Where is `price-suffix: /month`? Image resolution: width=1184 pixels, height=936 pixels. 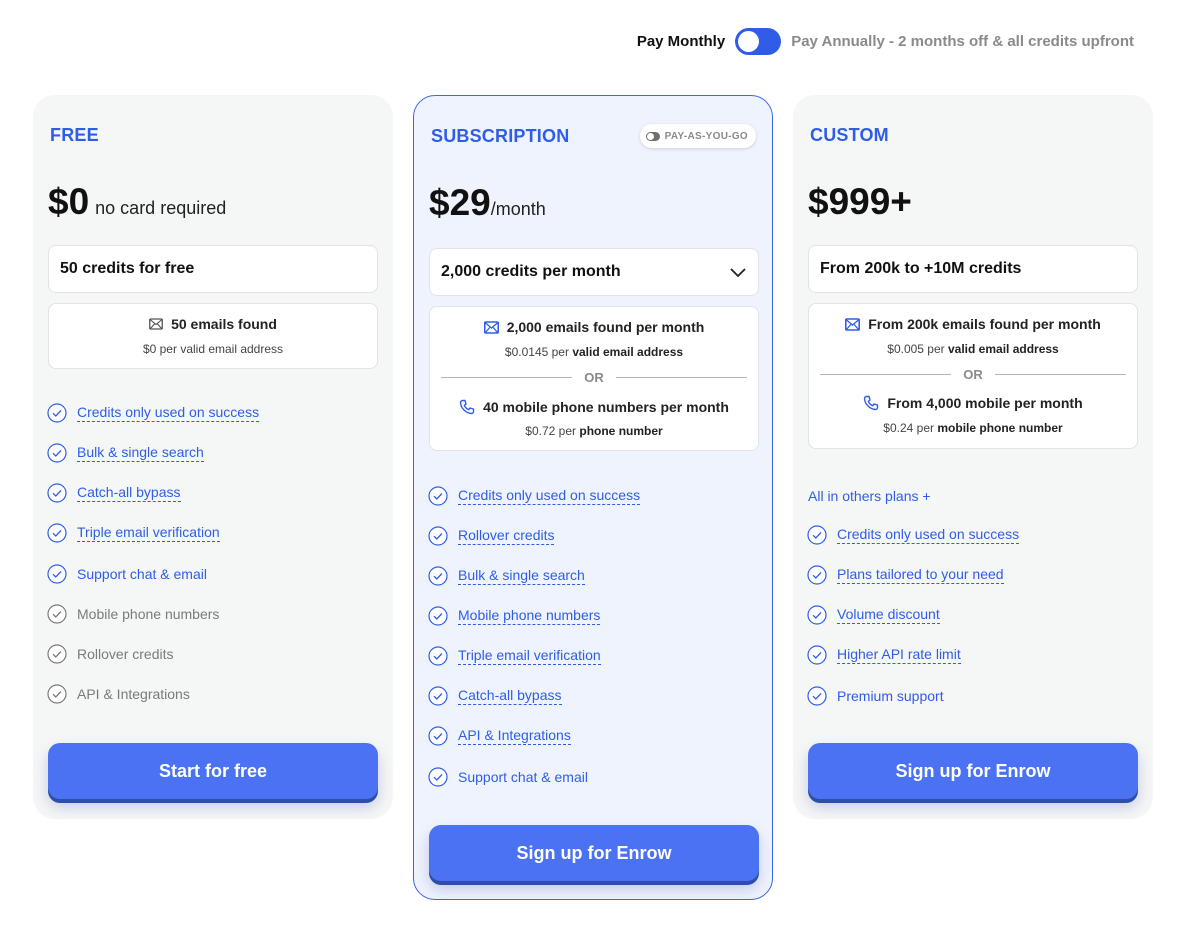
price-suffix: /month is located at coordinates (518, 209).